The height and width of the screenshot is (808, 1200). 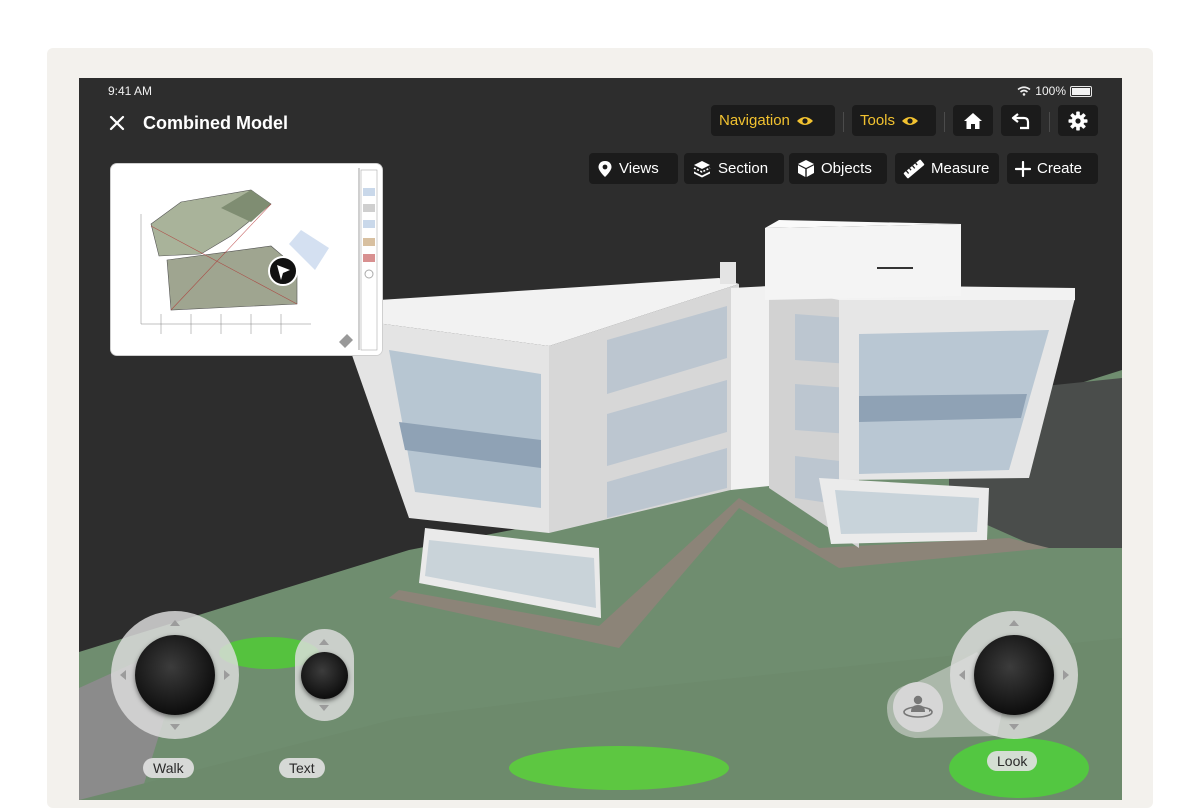 I want to click on floor-plan-minimap, so click(x=246, y=259).